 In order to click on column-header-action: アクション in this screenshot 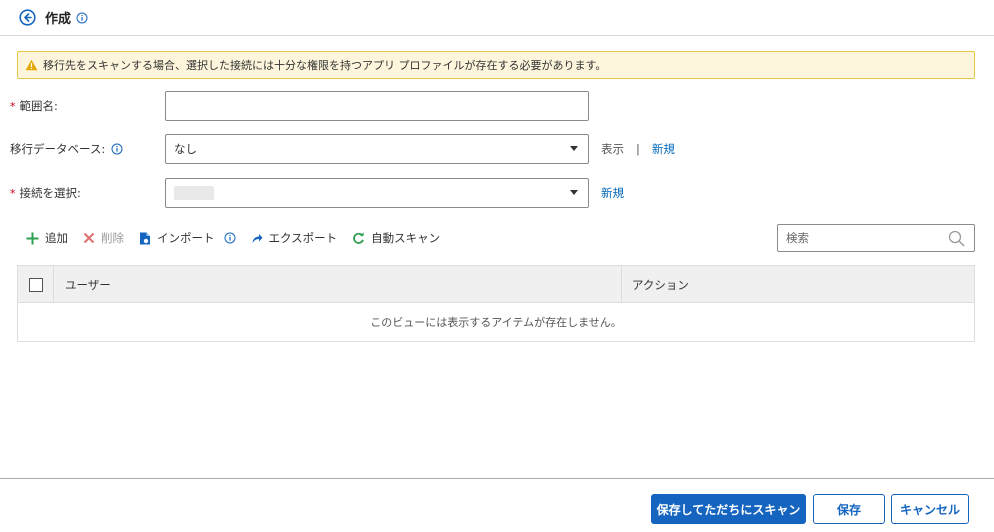, I will do `click(660, 284)`.